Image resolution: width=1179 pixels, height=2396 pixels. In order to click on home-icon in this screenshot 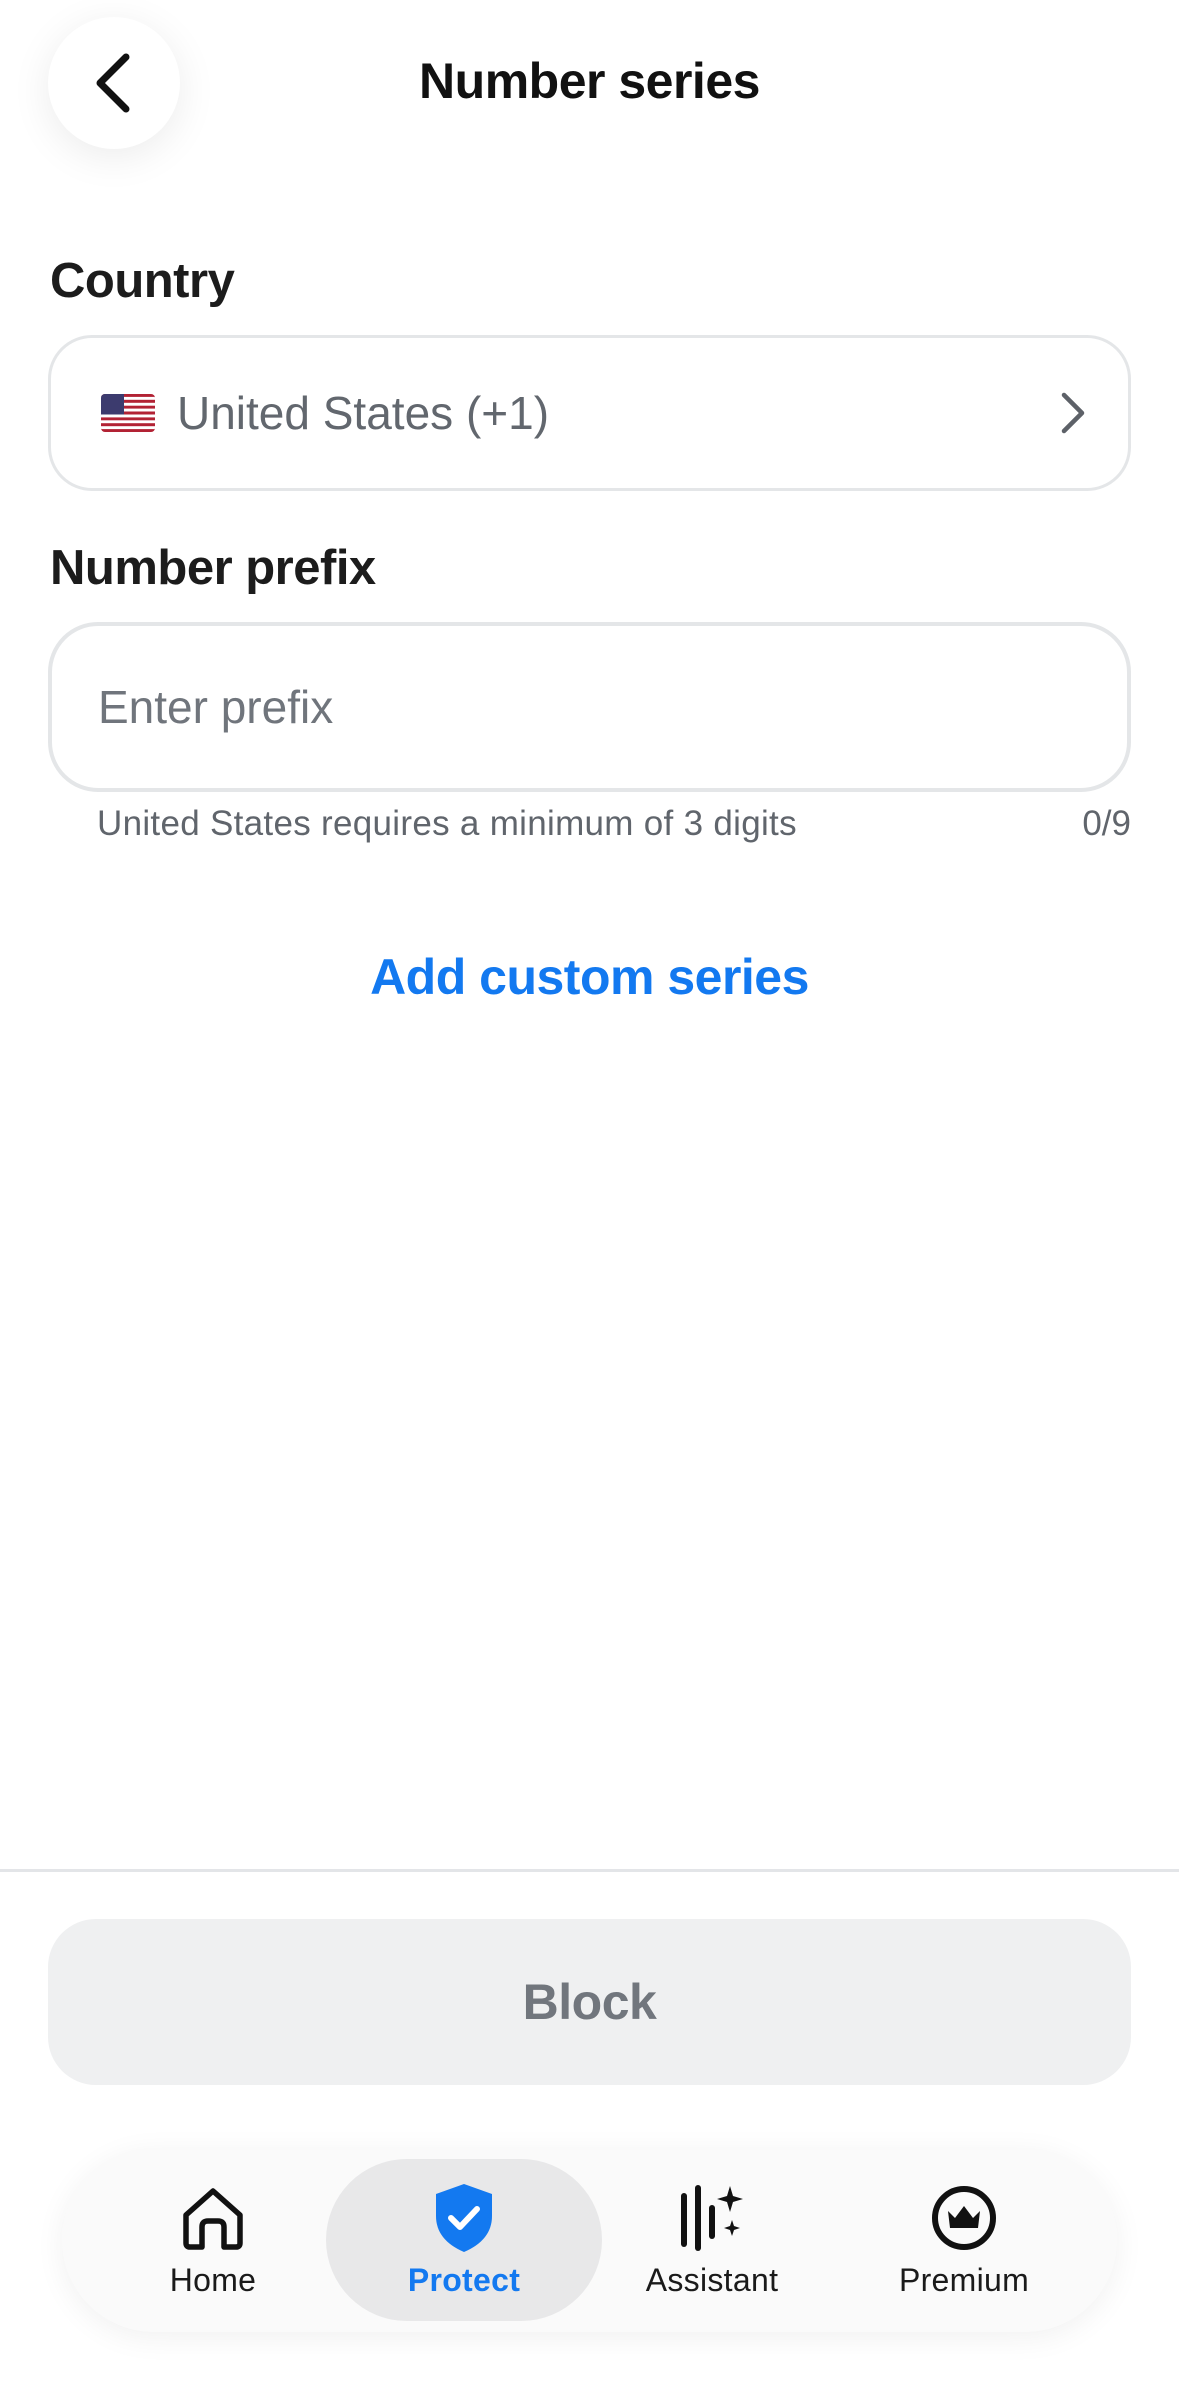, I will do `click(213, 2218)`.